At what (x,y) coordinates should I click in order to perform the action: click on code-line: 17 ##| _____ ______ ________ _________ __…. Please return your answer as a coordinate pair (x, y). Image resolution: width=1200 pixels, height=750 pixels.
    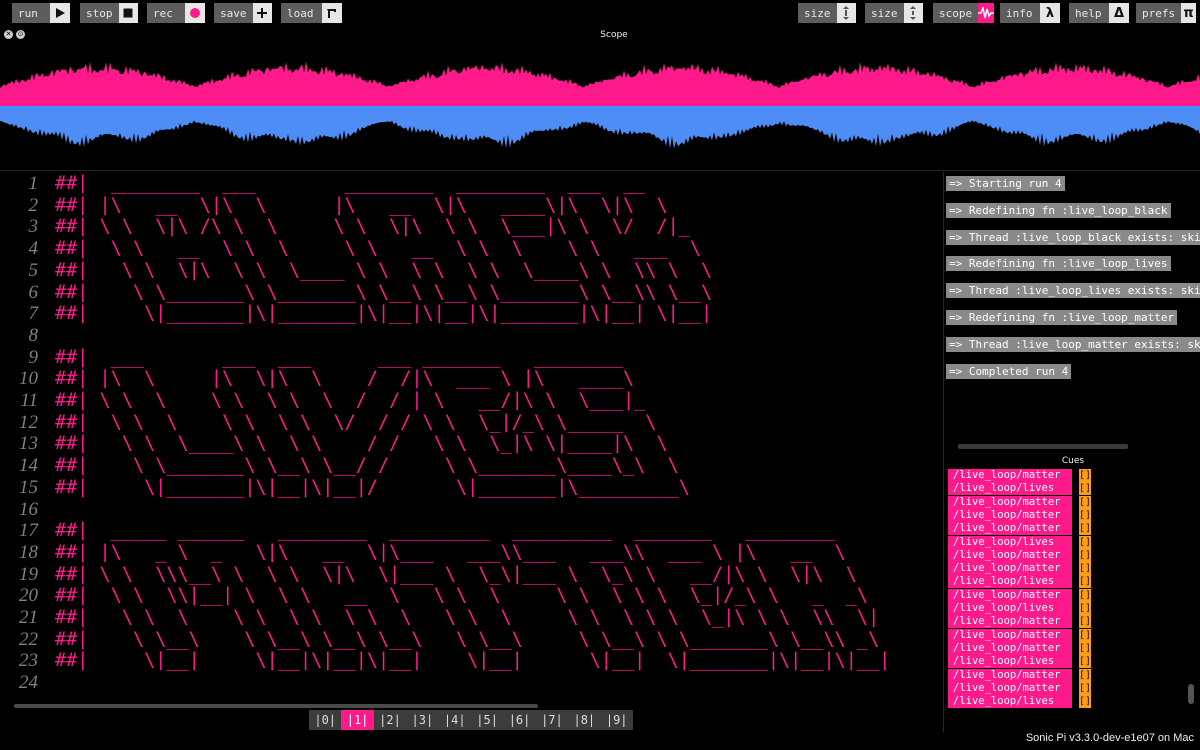
    Looking at the image, I should click on (471, 531).